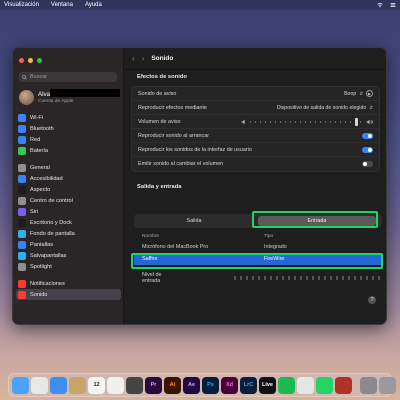 This screenshot has height=400, width=400. I want to click on table-row: Micrófono del MacBook Pro Integrado, so click(258, 247).